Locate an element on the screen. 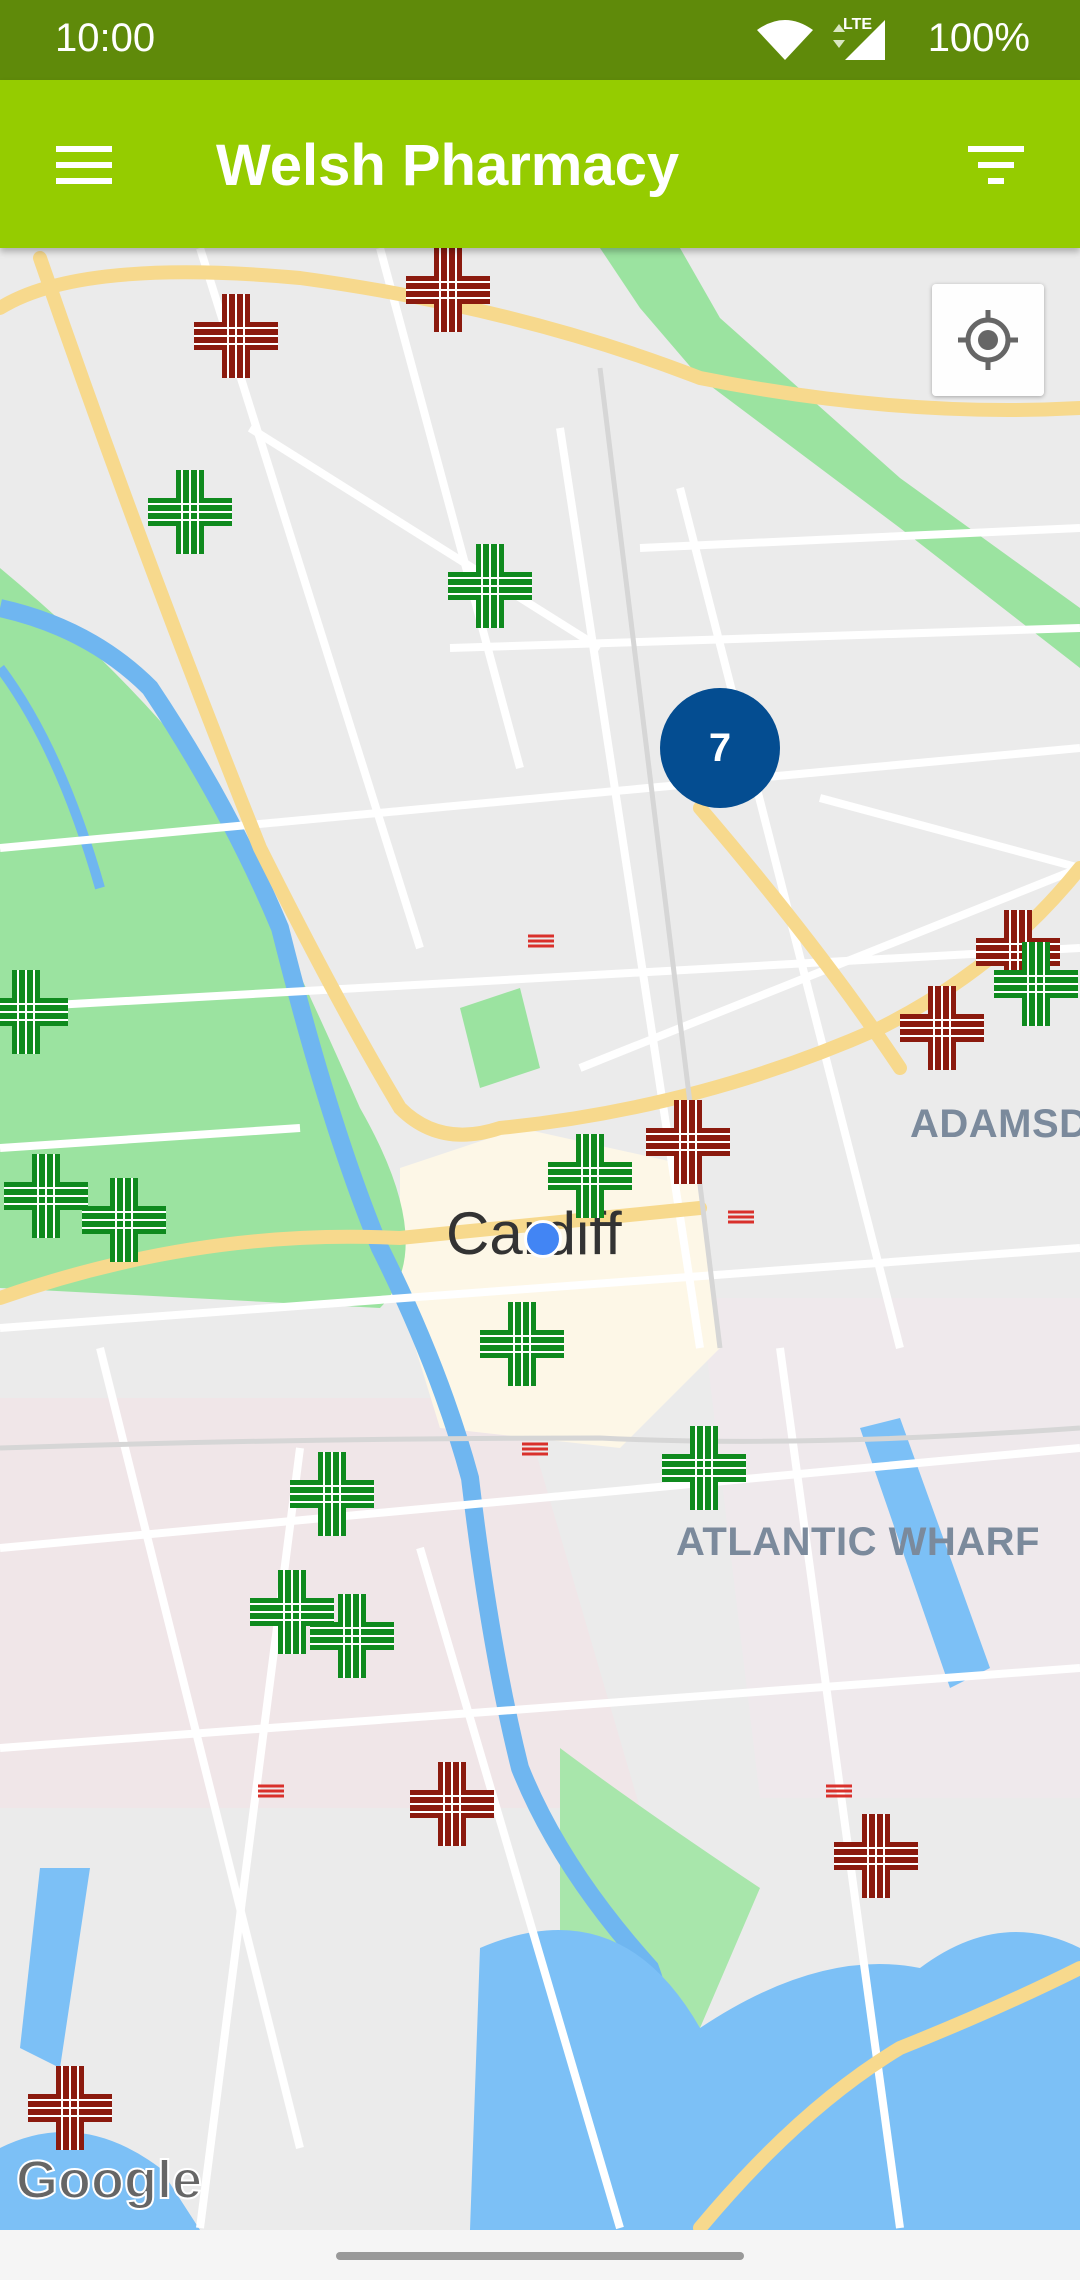  gesture-handle is located at coordinates (540, 2256).